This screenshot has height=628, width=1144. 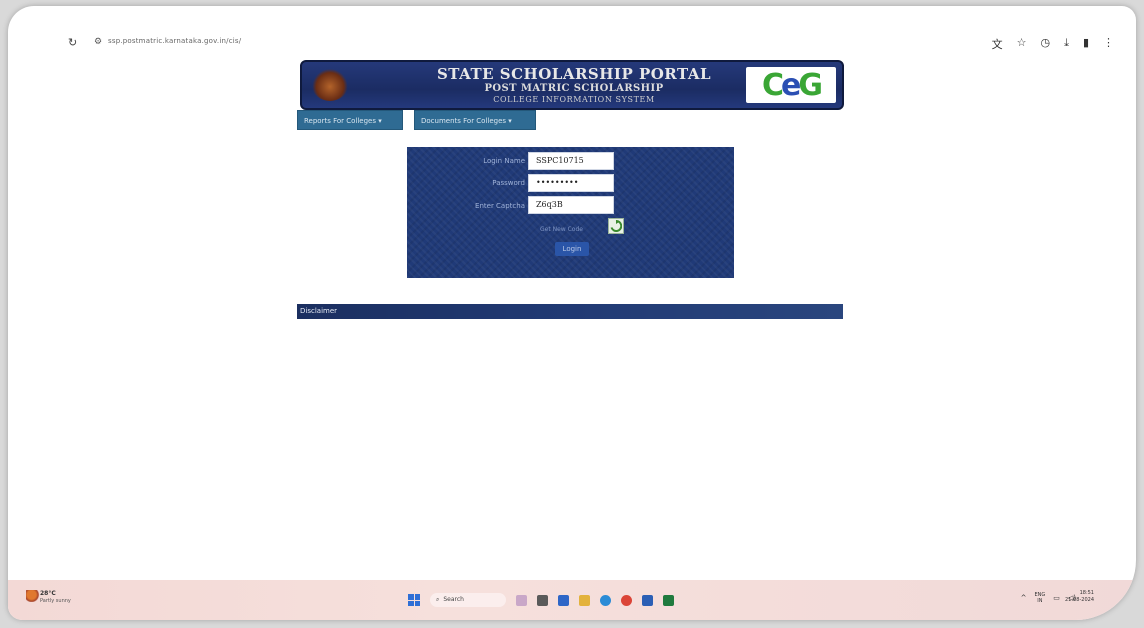 What do you see at coordinates (55, 601) in the screenshot?
I see `weather-description: Partly sunny` at bounding box center [55, 601].